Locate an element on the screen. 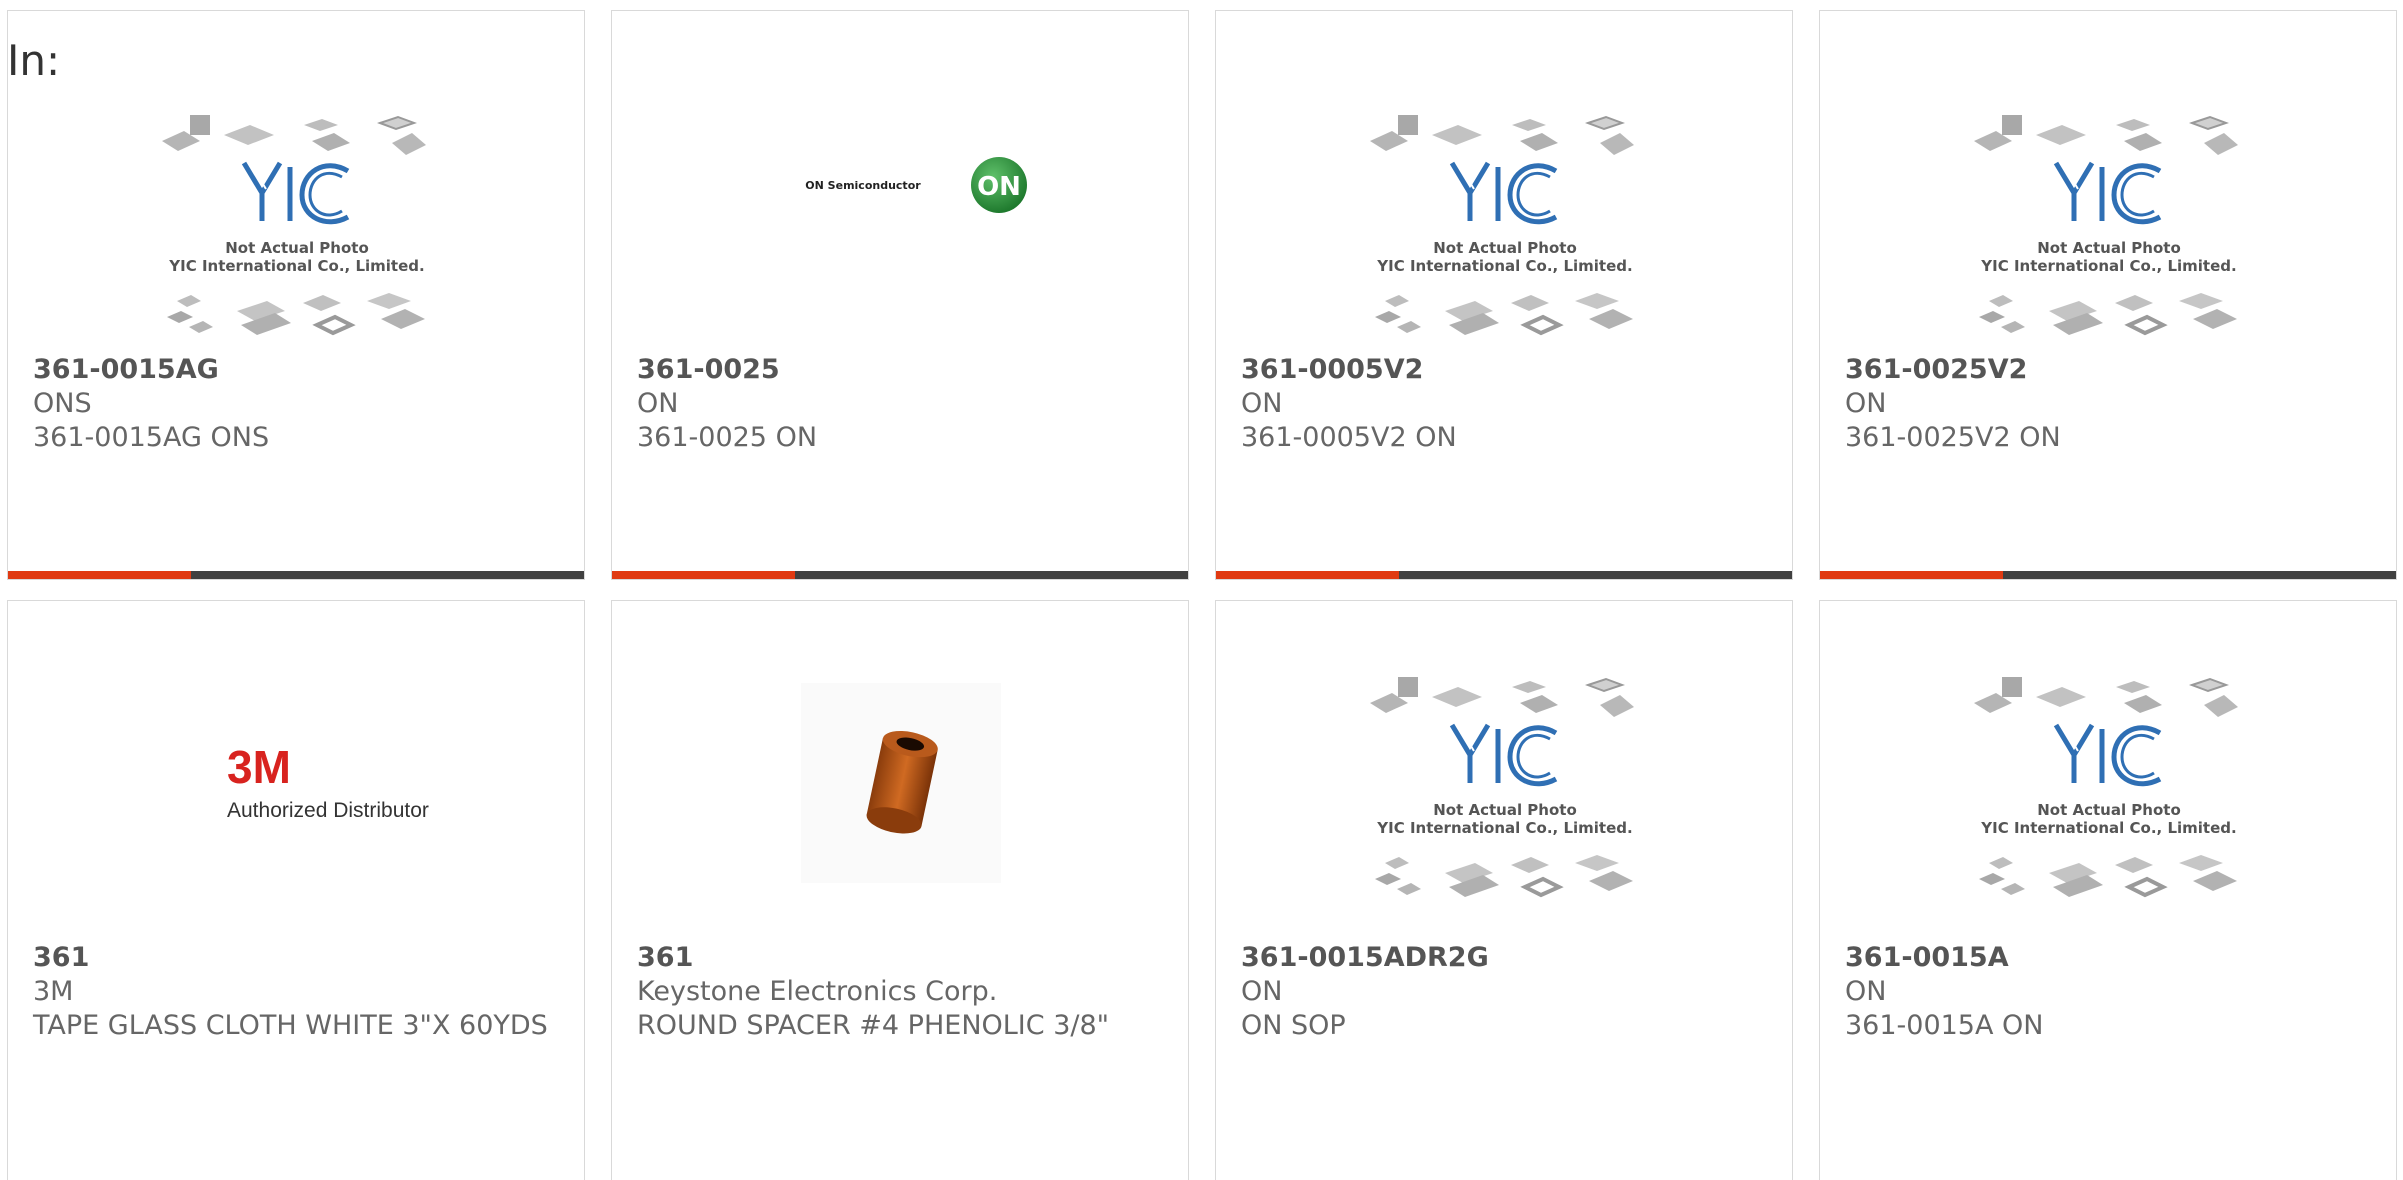 This screenshot has height=1180, width=2403. description: 361-0025V2 ON is located at coordinates (1953, 437).